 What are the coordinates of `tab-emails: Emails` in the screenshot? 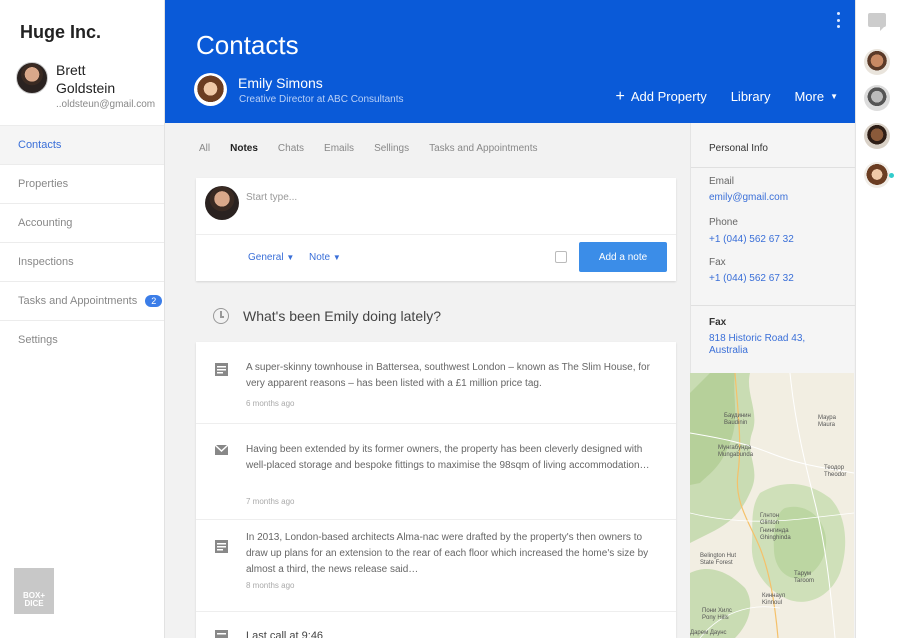 It's located at (339, 148).